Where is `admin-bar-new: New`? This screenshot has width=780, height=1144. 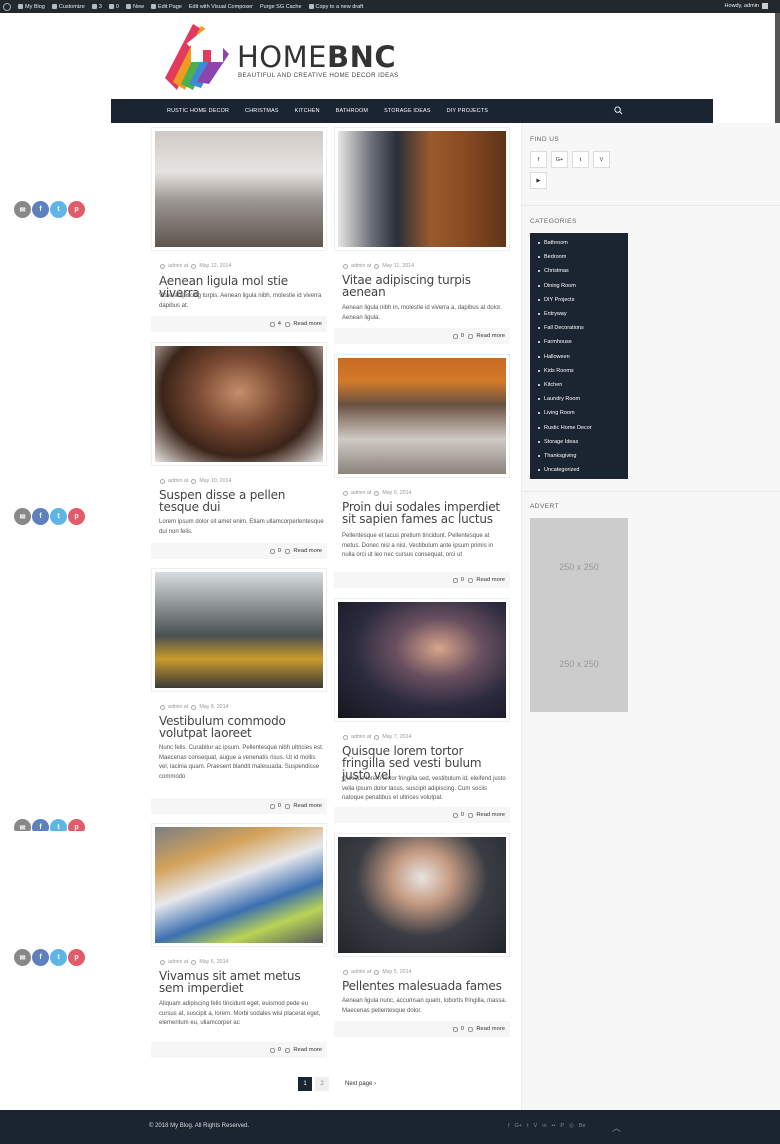 admin-bar-new: New is located at coordinates (134, 7).